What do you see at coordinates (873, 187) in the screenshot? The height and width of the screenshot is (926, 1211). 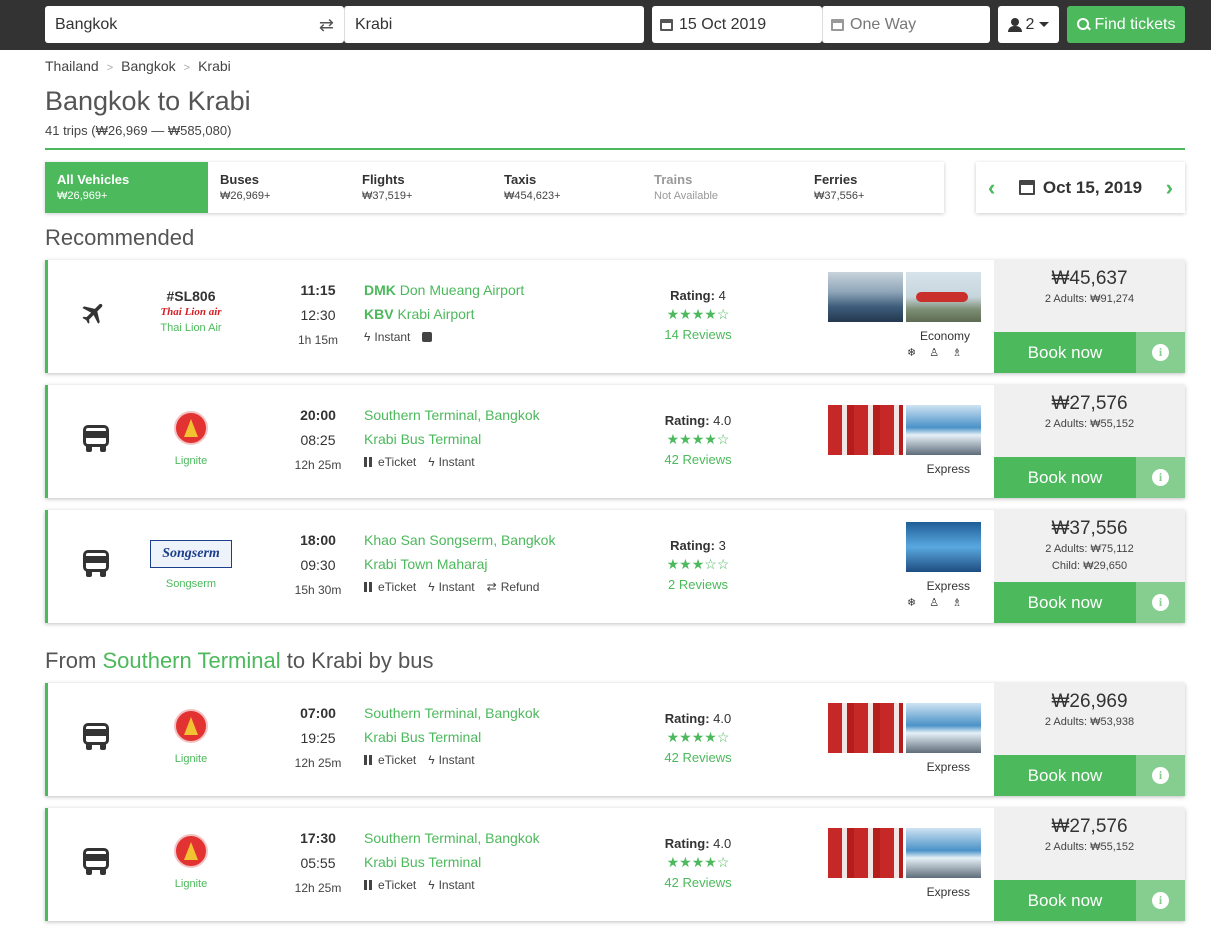 I see `tab-ferries: Ferries ₩37,556+` at bounding box center [873, 187].